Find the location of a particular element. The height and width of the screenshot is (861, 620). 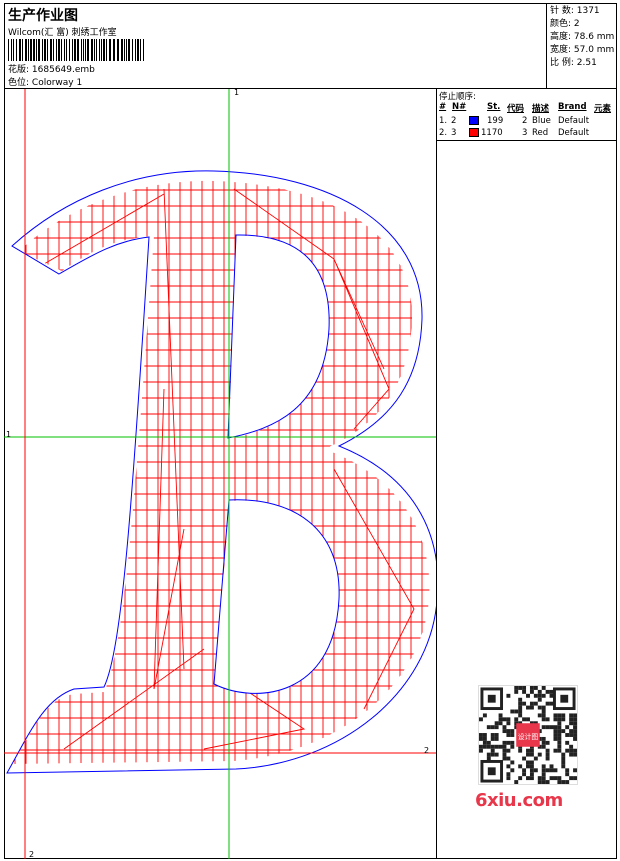

guide-label-top: 1 is located at coordinates (236, 93).